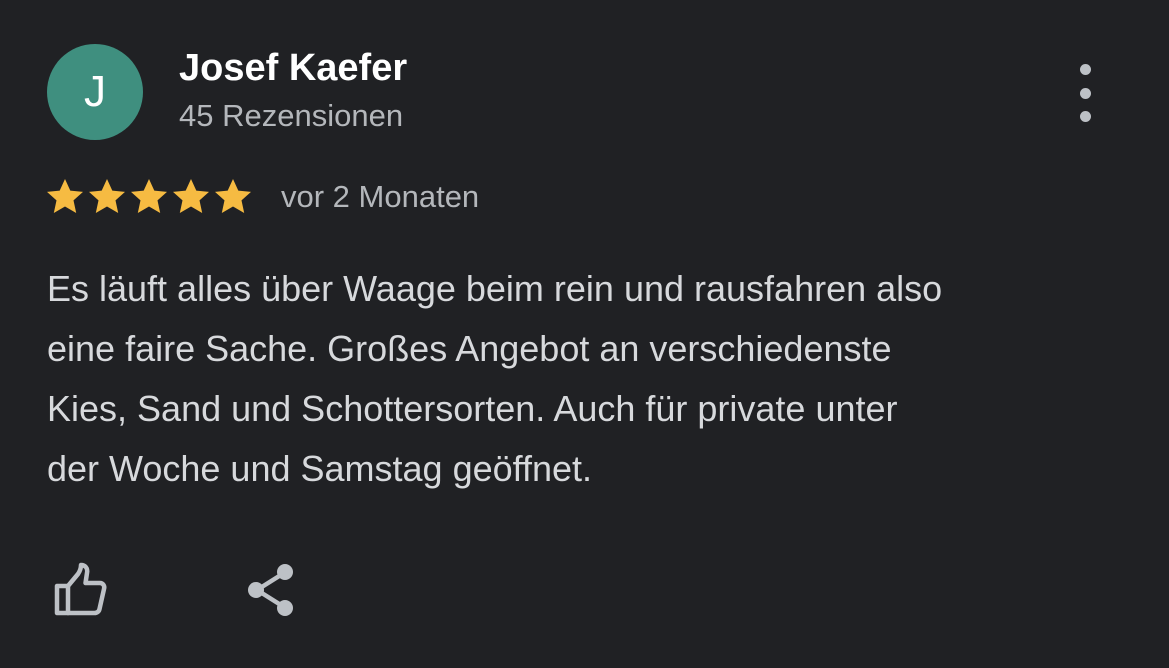 The image size is (1169, 668). I want to click on star-rating, so click(149, 197).